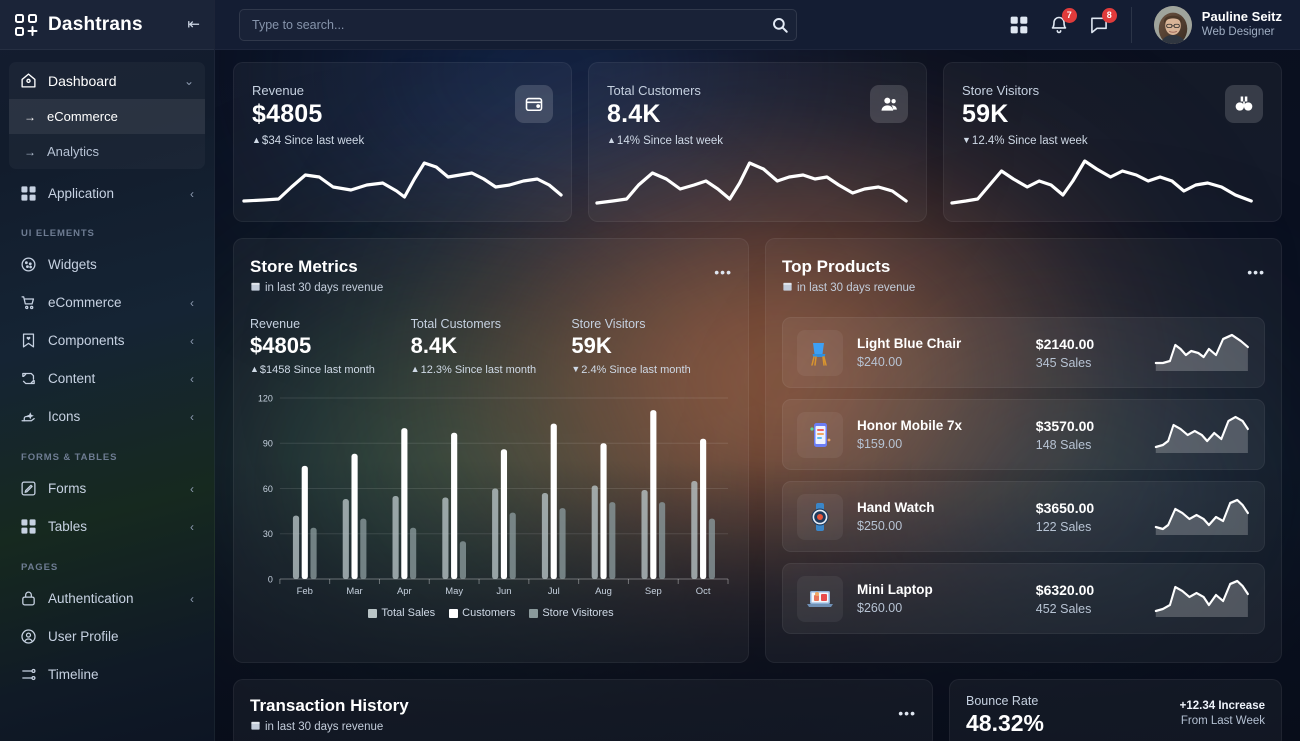 This screenshot has height=741, width=1300. I want to click on header-divider, so click(1131, 24).